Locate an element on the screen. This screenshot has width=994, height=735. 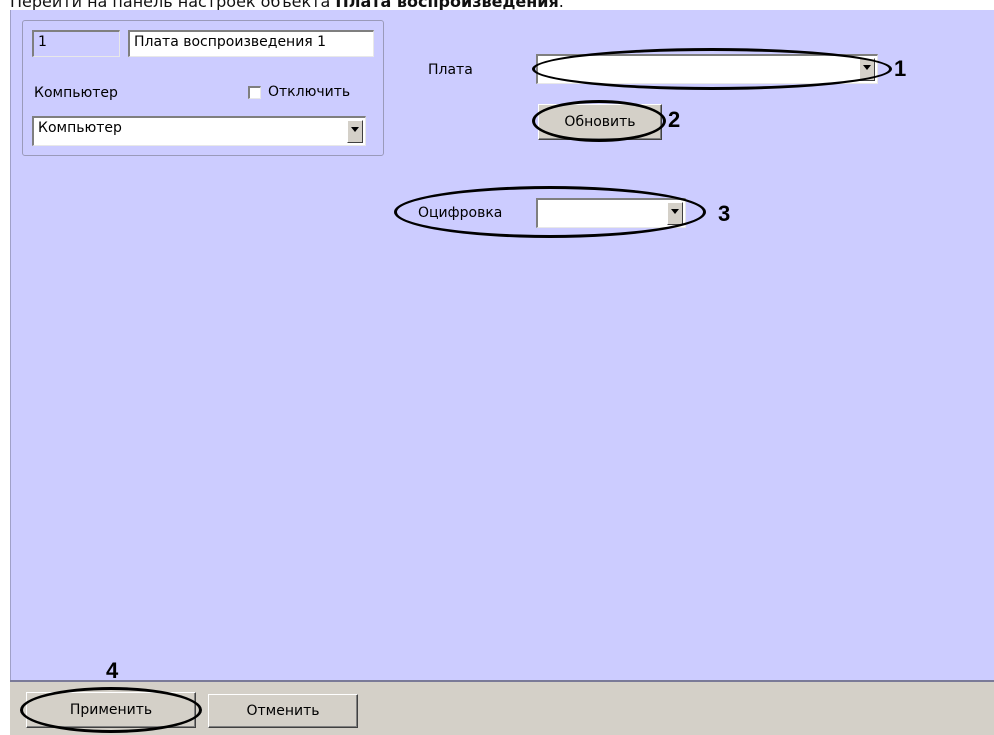
apply-button: Применить is located at coordinates (111, 710).